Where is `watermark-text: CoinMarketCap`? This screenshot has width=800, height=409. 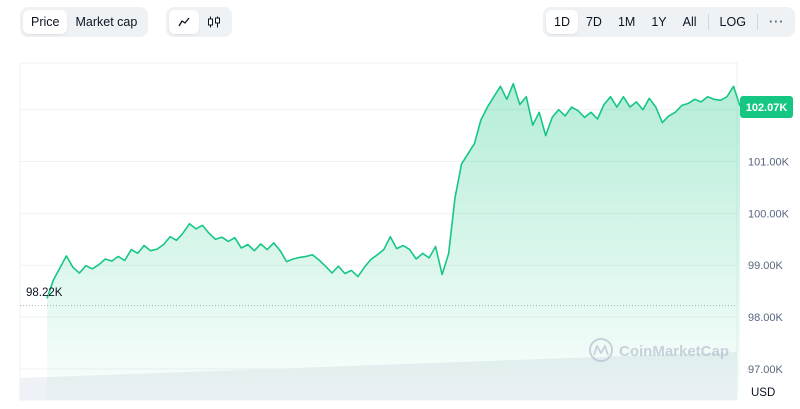 watermark-text: CoinMarketCap is located at coordinates (674, 351).